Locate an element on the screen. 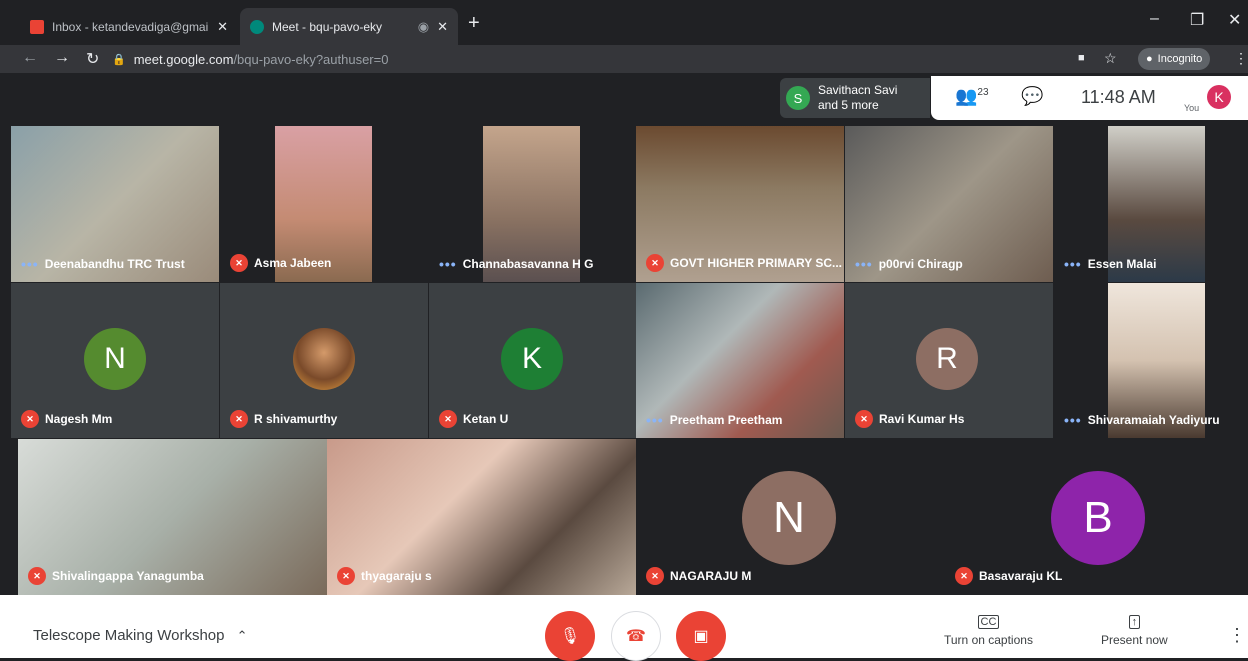 Image resolution: width=1248 pixels, height=661 pixels. tile-label: ••• Preetham Preetham is located at coordinates (714, 420).